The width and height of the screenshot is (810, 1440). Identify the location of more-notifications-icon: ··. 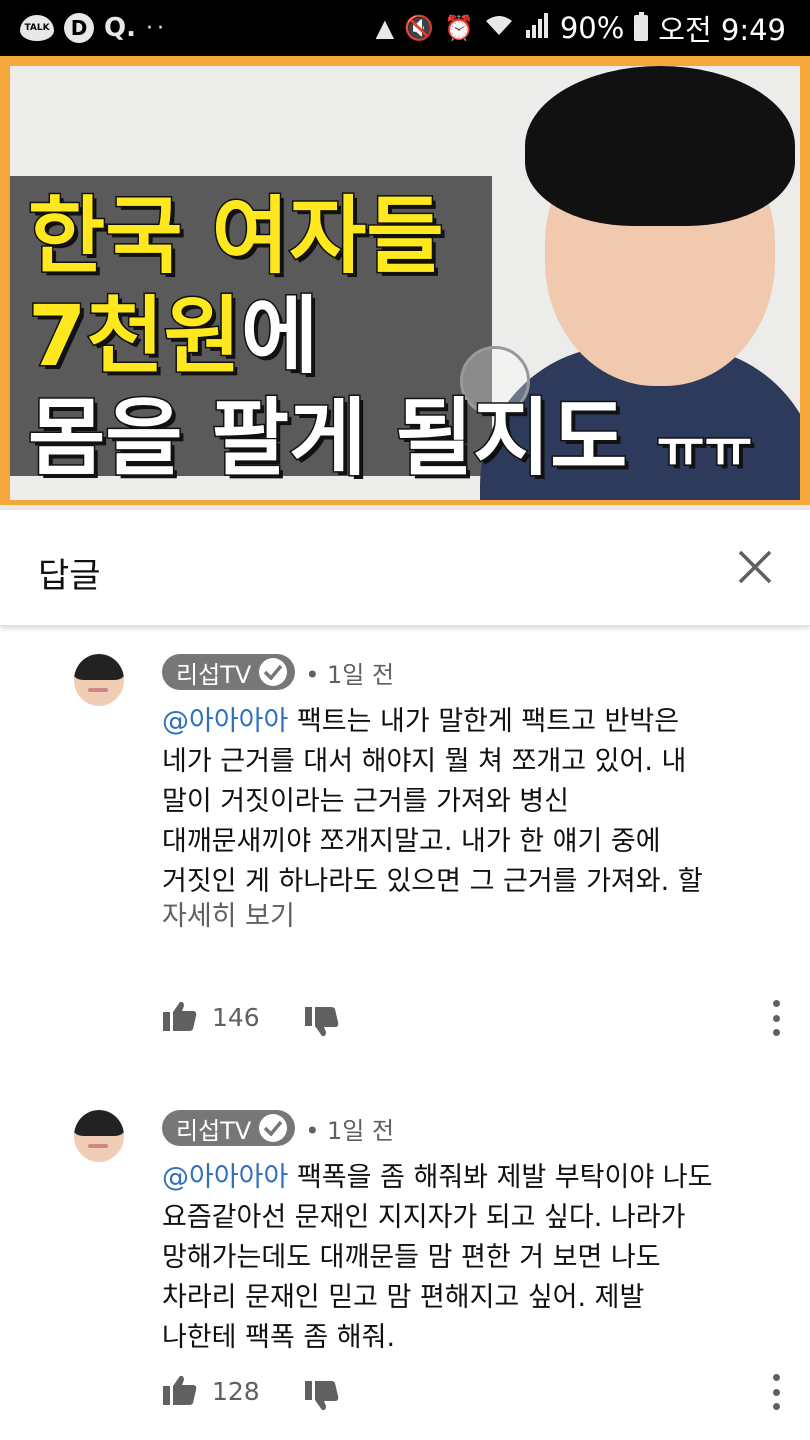
(156, 28).